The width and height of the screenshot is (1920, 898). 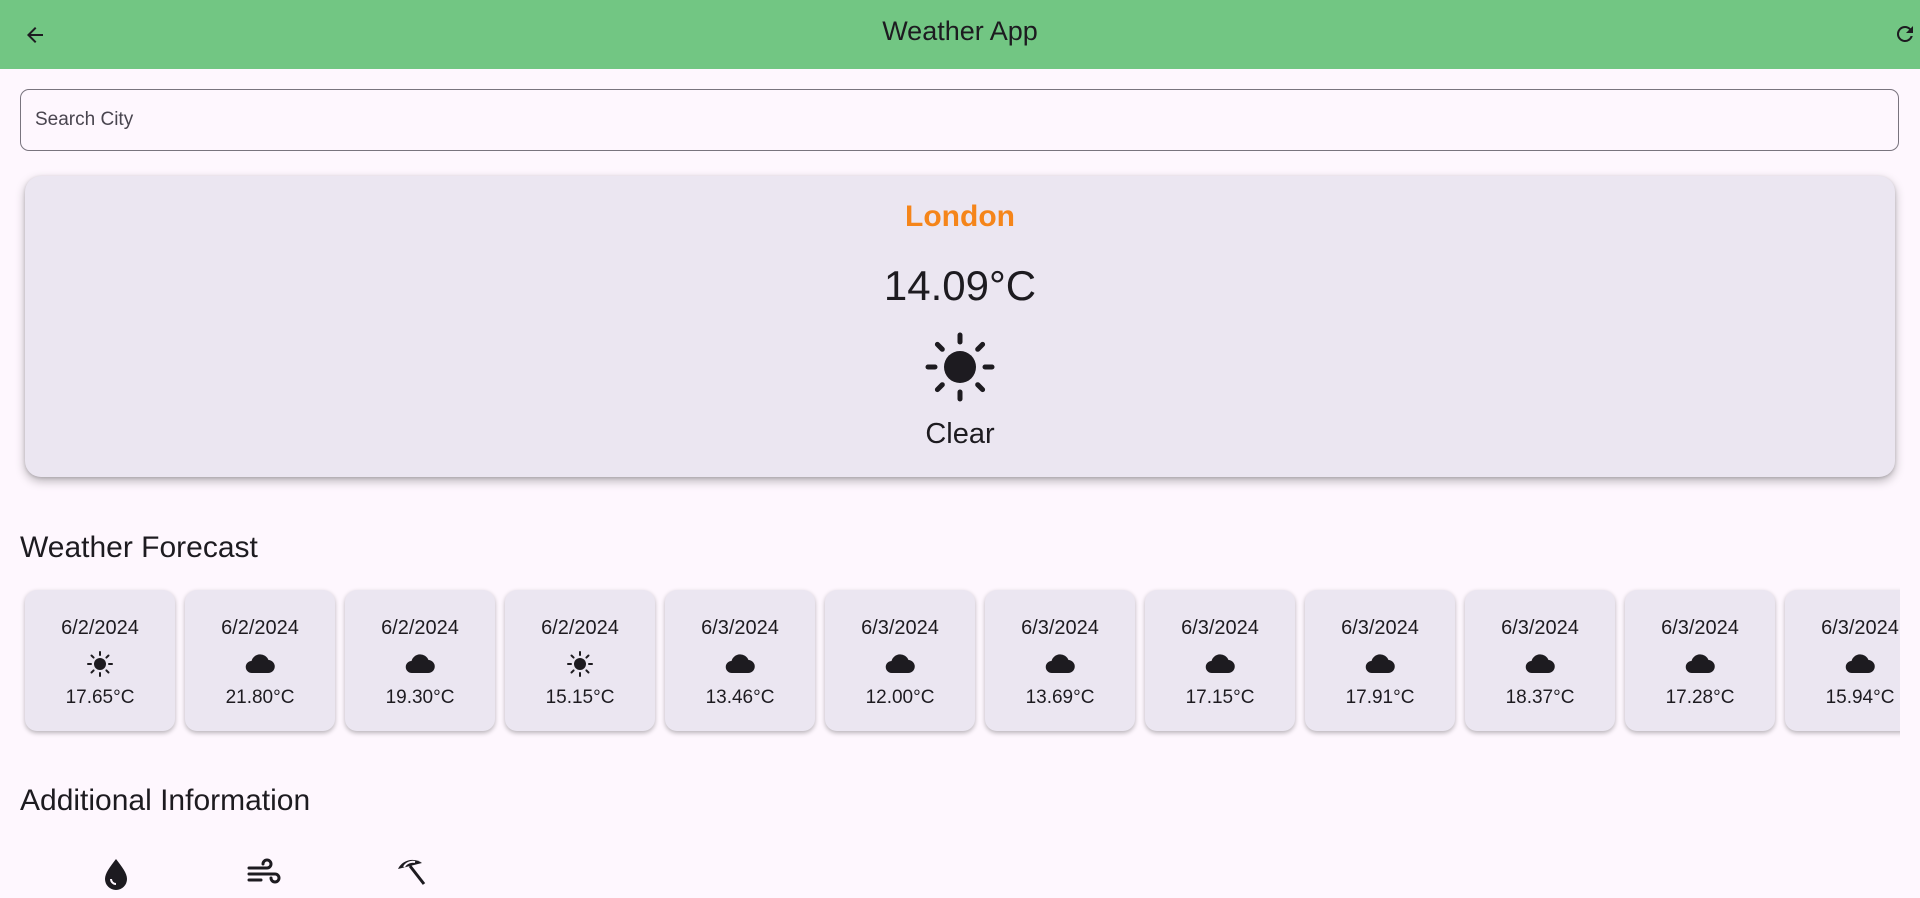 What do you see at coordinates (1540, 697) in the screenshot?
I see `forecast-temperature: 18.37°C` at bounding box center [1540, 697].